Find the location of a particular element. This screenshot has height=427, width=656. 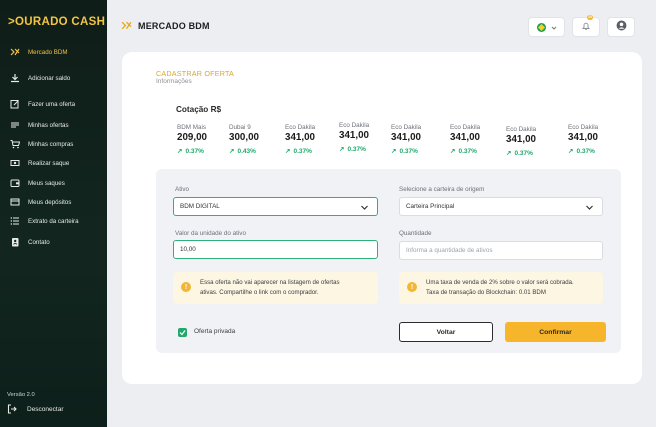

private-offer-checkbox is located at coordinates (182, 332).